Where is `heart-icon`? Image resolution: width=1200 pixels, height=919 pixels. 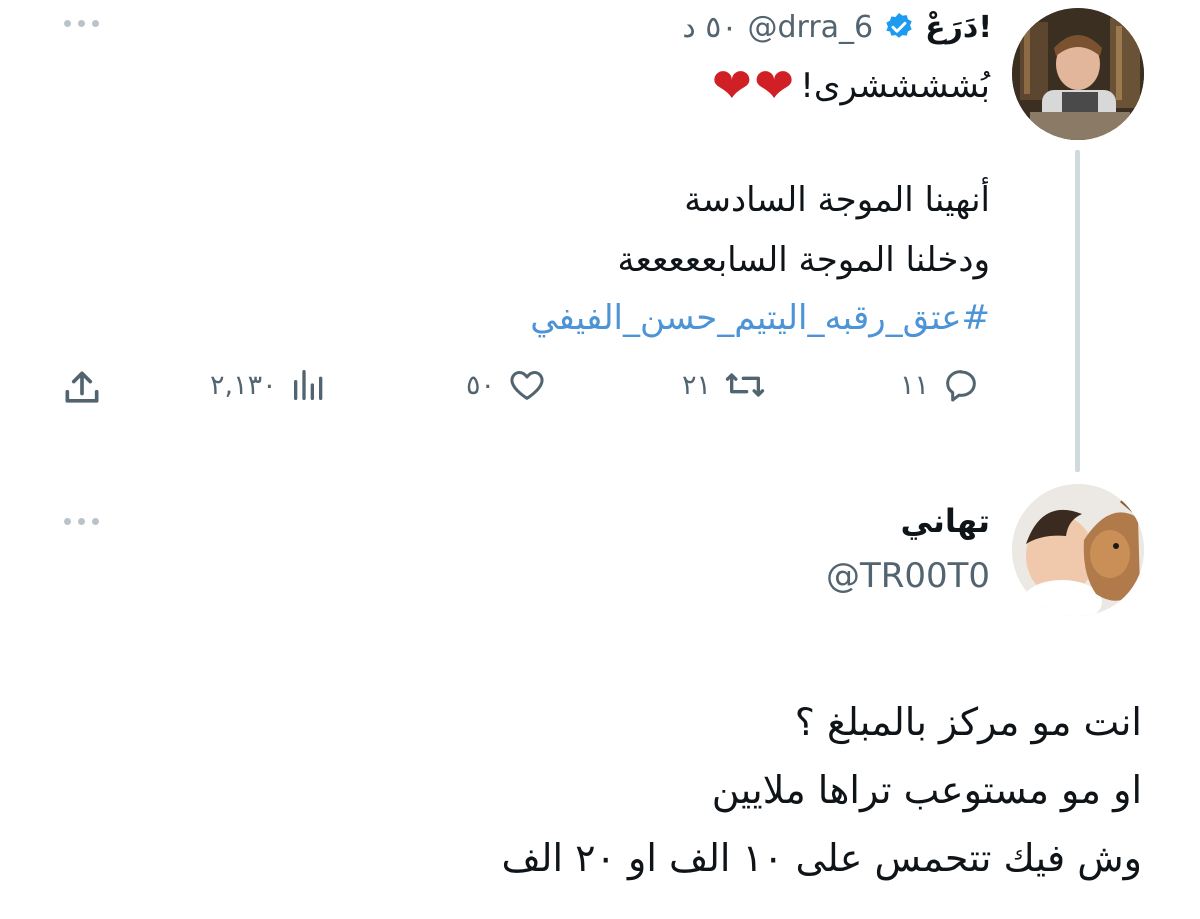 heart-icon is located at coordinates (527, 385).